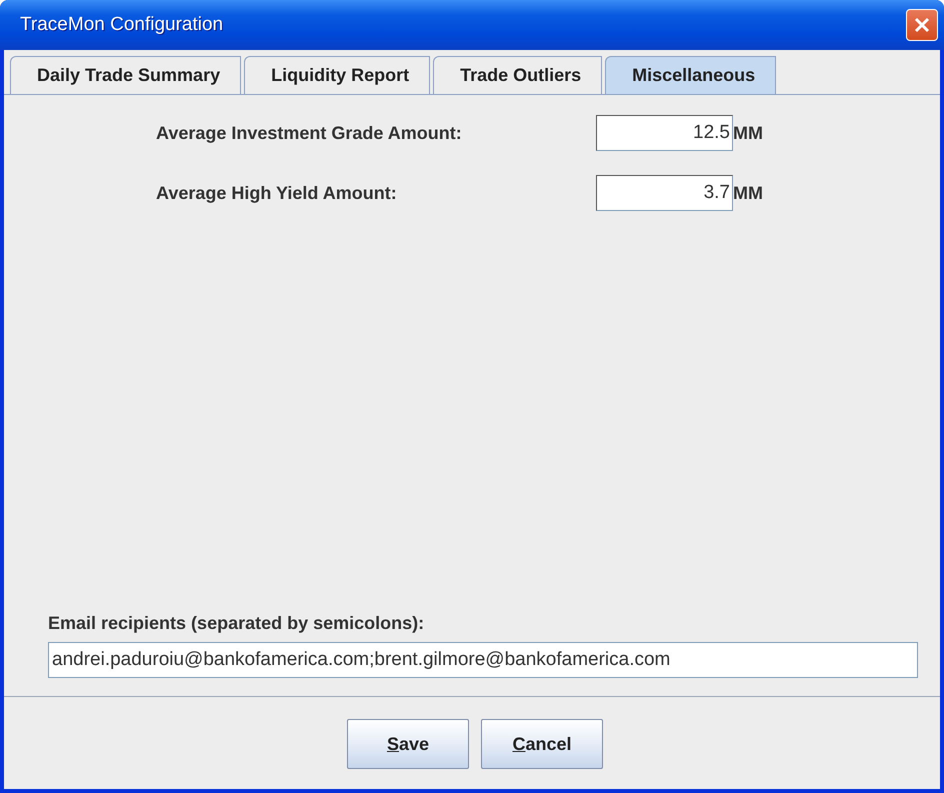 This screenshot has height=793, width=944. Describe the element at coordinates (122, 25) in the screenshot. I see `window-title: TraceMon Configuration` at that location.